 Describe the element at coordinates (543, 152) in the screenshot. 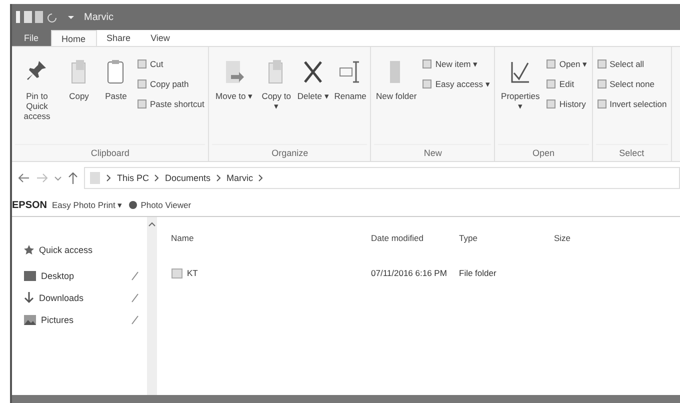

I see `ribbon-group-label: Open` at that location.